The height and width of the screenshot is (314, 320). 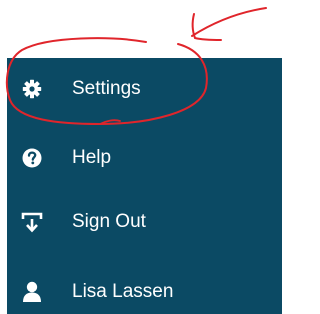 I want to click on question-circle-icon, so click(x=32, y=158).